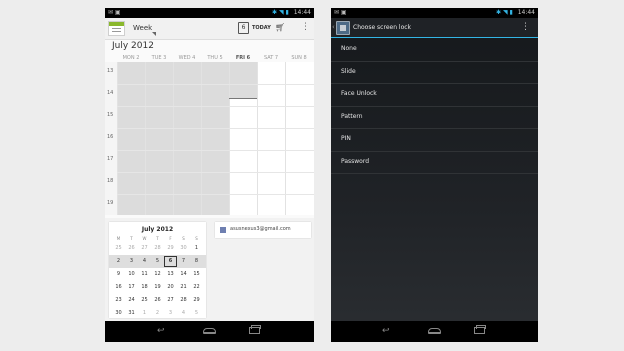 The height and width of the screenshot is (351, 624). What do you see at coordinates (434, 140) in the screenshot?
I see `lock-option-pin: PIN` at bounding box center [434, 140].